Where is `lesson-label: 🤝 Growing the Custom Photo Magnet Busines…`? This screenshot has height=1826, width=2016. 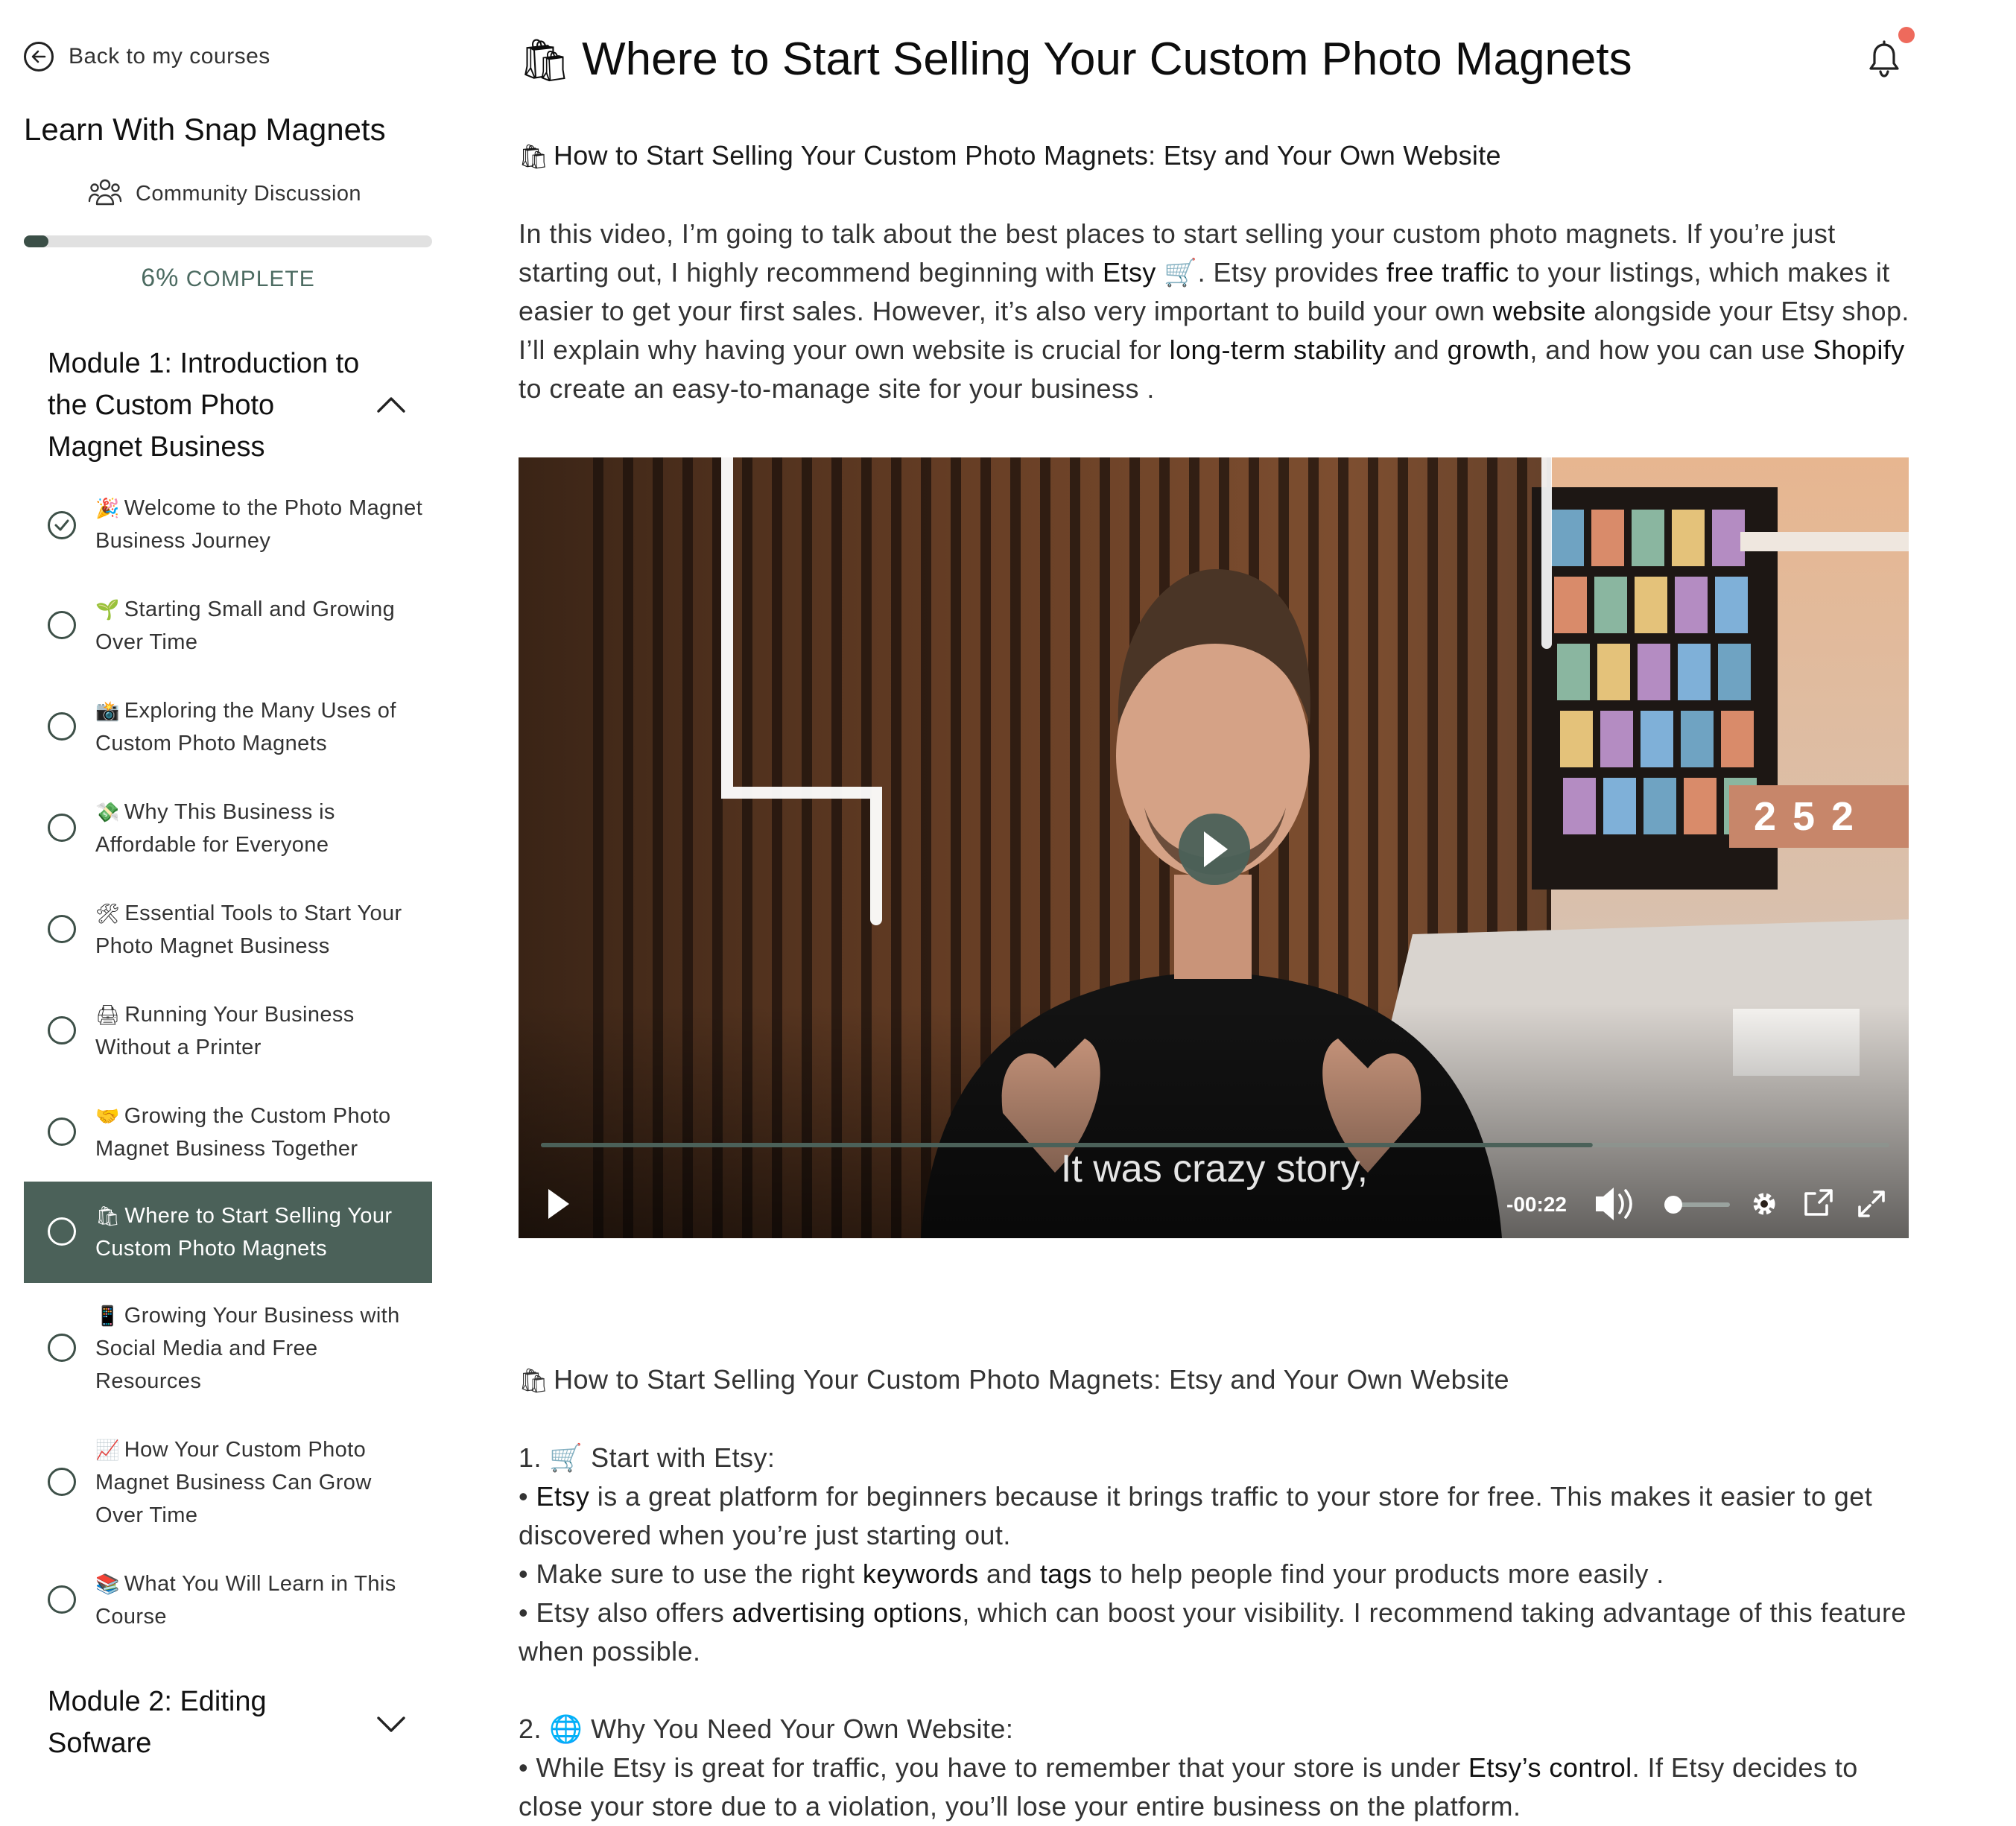
lesson-label: 🤝 Growing the Custom Photo Magnet Busines… is located at coordinates (243, 1132).